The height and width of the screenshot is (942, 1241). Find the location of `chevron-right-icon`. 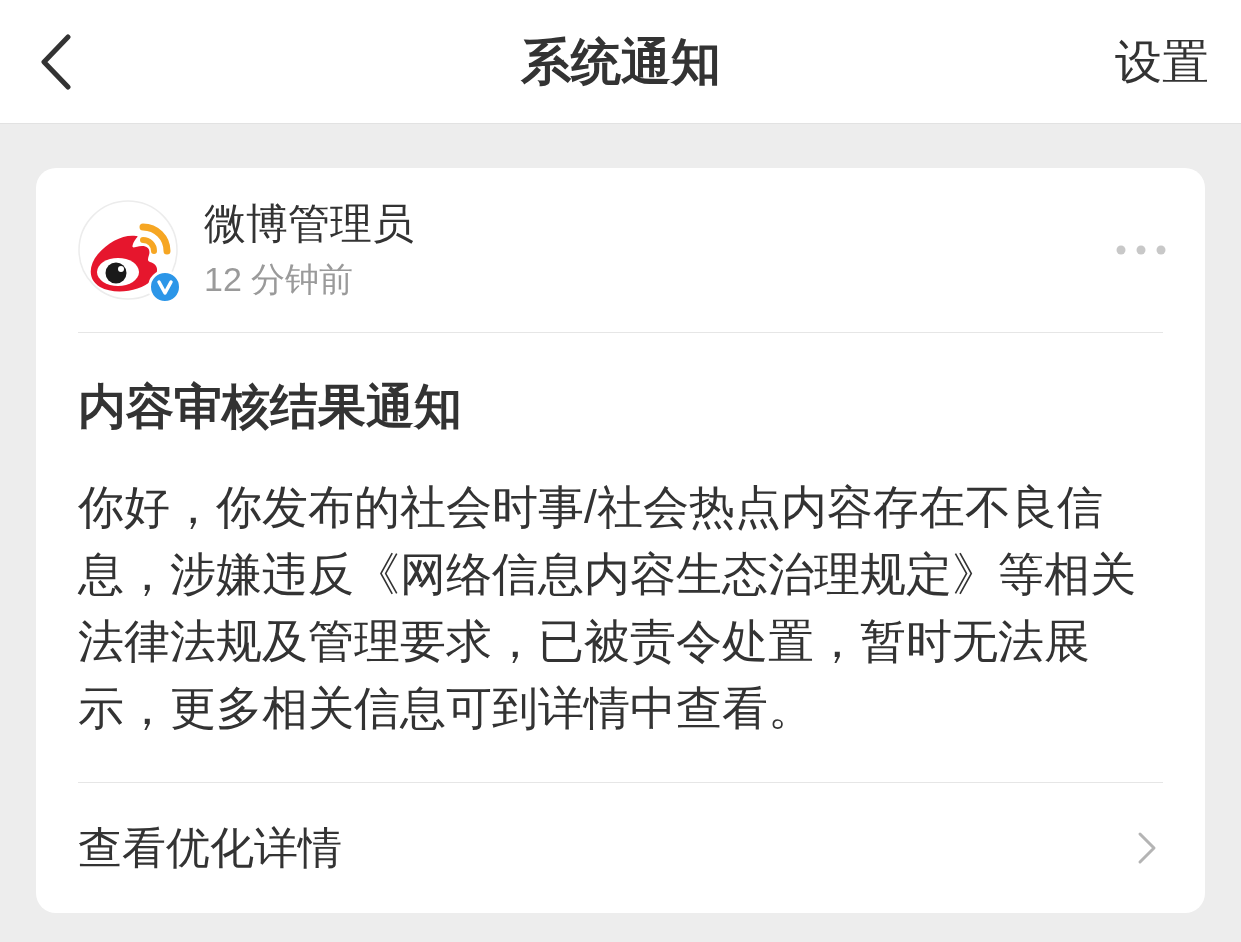

chevron-right-icon is located at coordinates (1147, 848).